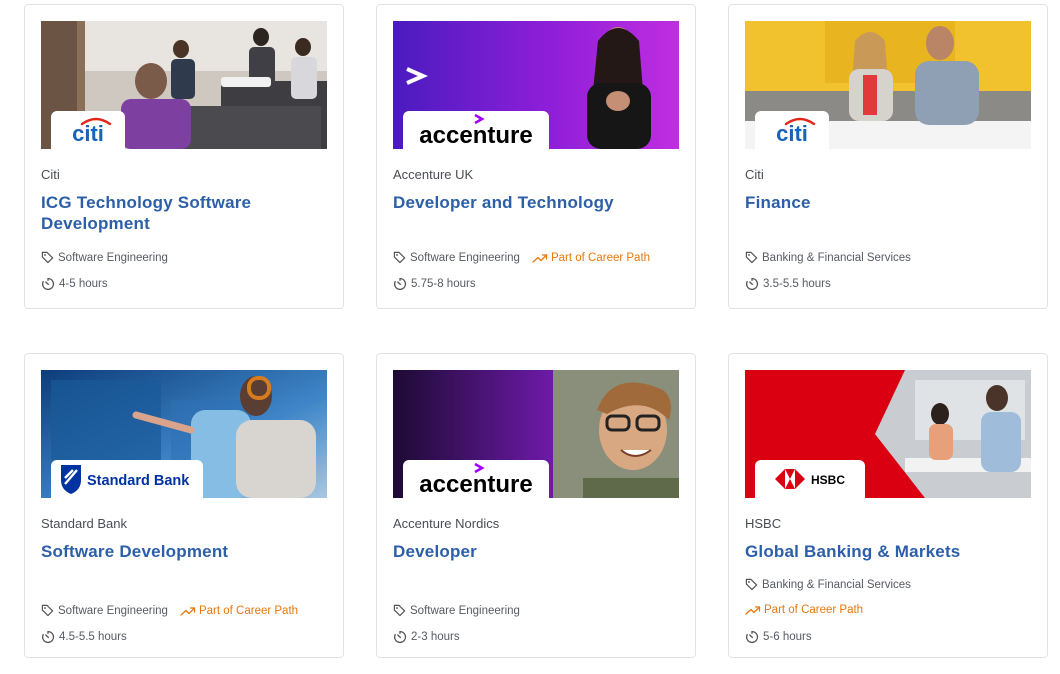 The height and width of the screenshot is (674, 1060). What do you see at coordinates (446, 523) in the screenshot?
I see `company-name: Accenture Nordics` at bounding box center [446, 523].